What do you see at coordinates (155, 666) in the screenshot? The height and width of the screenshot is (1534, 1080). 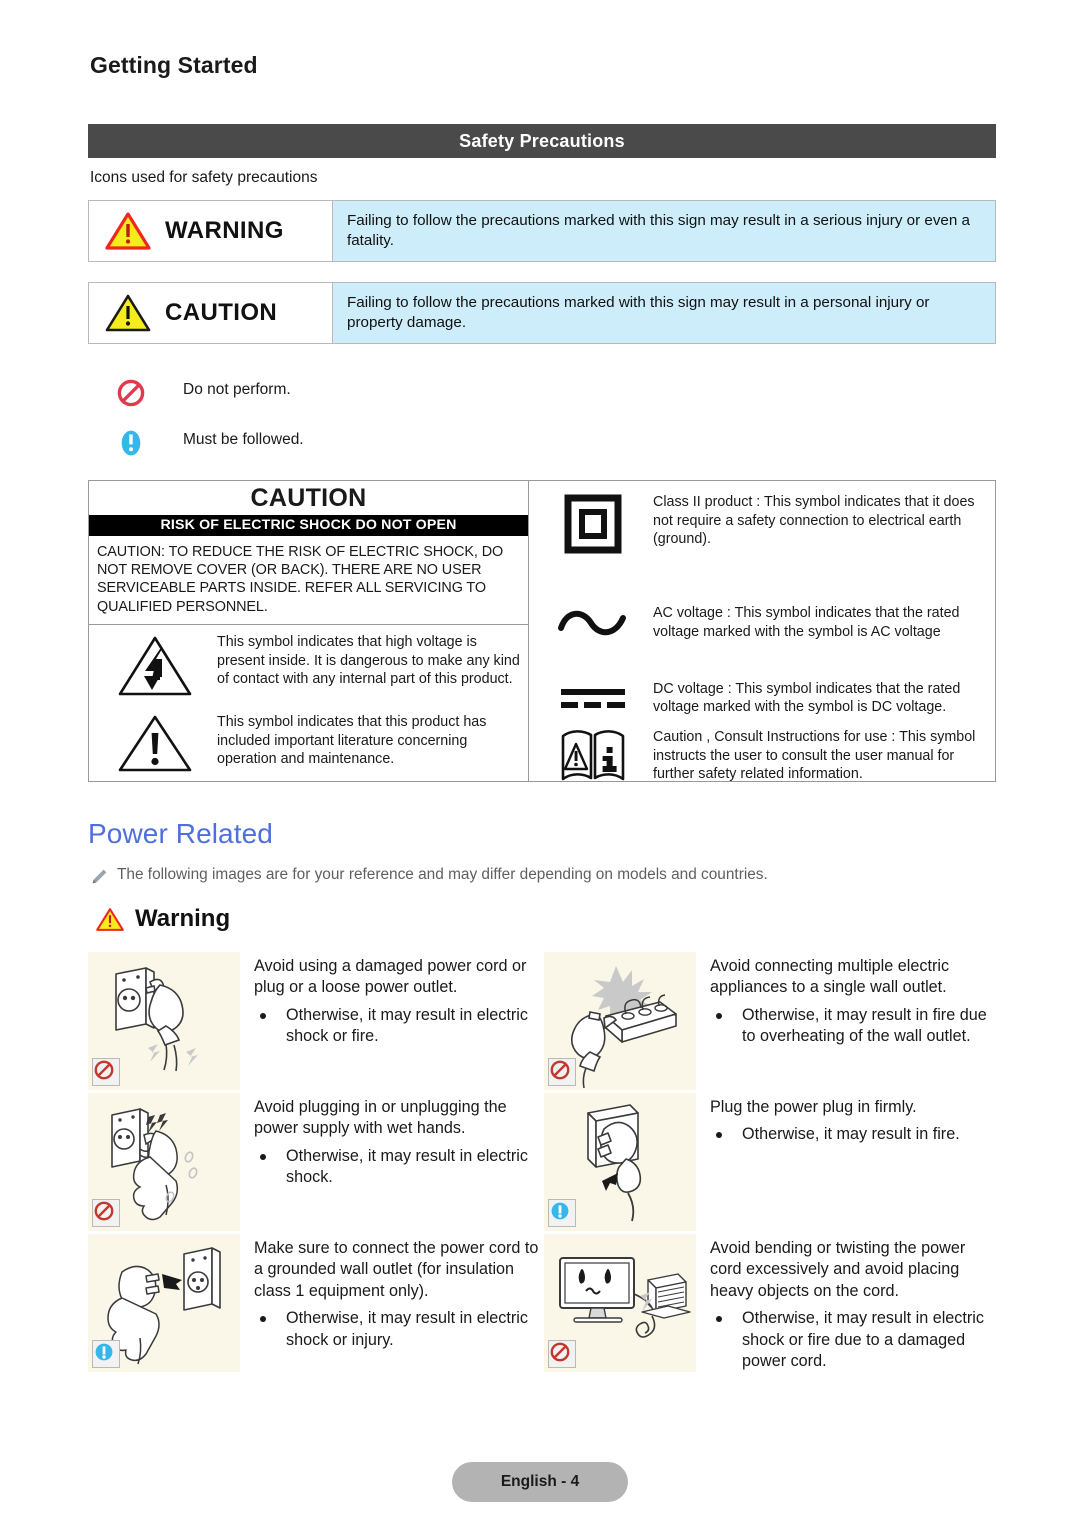 I see `high-voltage-lightning-icon` at bounding box center [155, 666].